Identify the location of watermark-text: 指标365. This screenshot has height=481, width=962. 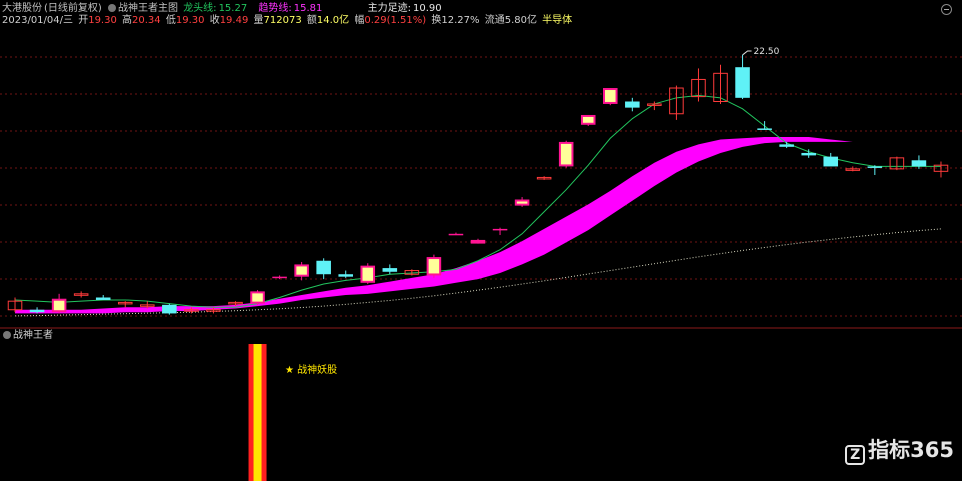
(911, 450).